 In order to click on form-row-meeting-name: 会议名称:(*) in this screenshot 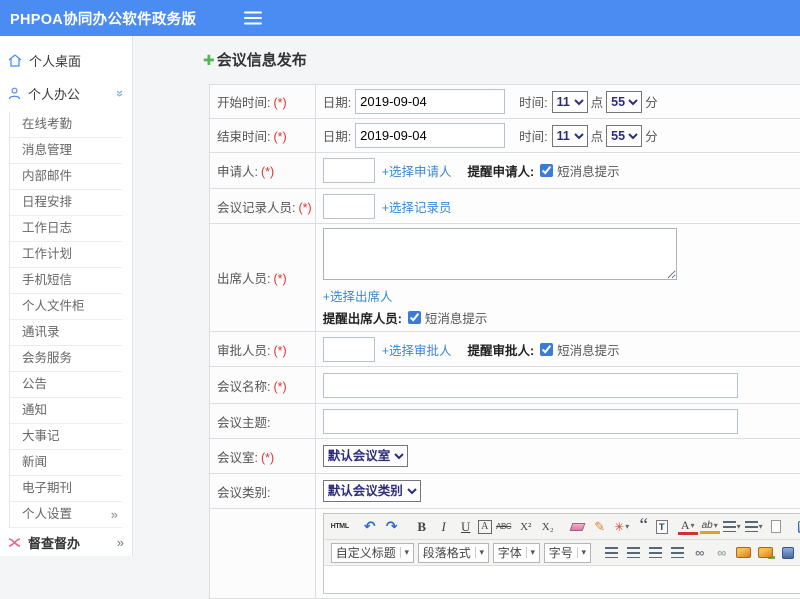, I will do `click(505, 385)`.